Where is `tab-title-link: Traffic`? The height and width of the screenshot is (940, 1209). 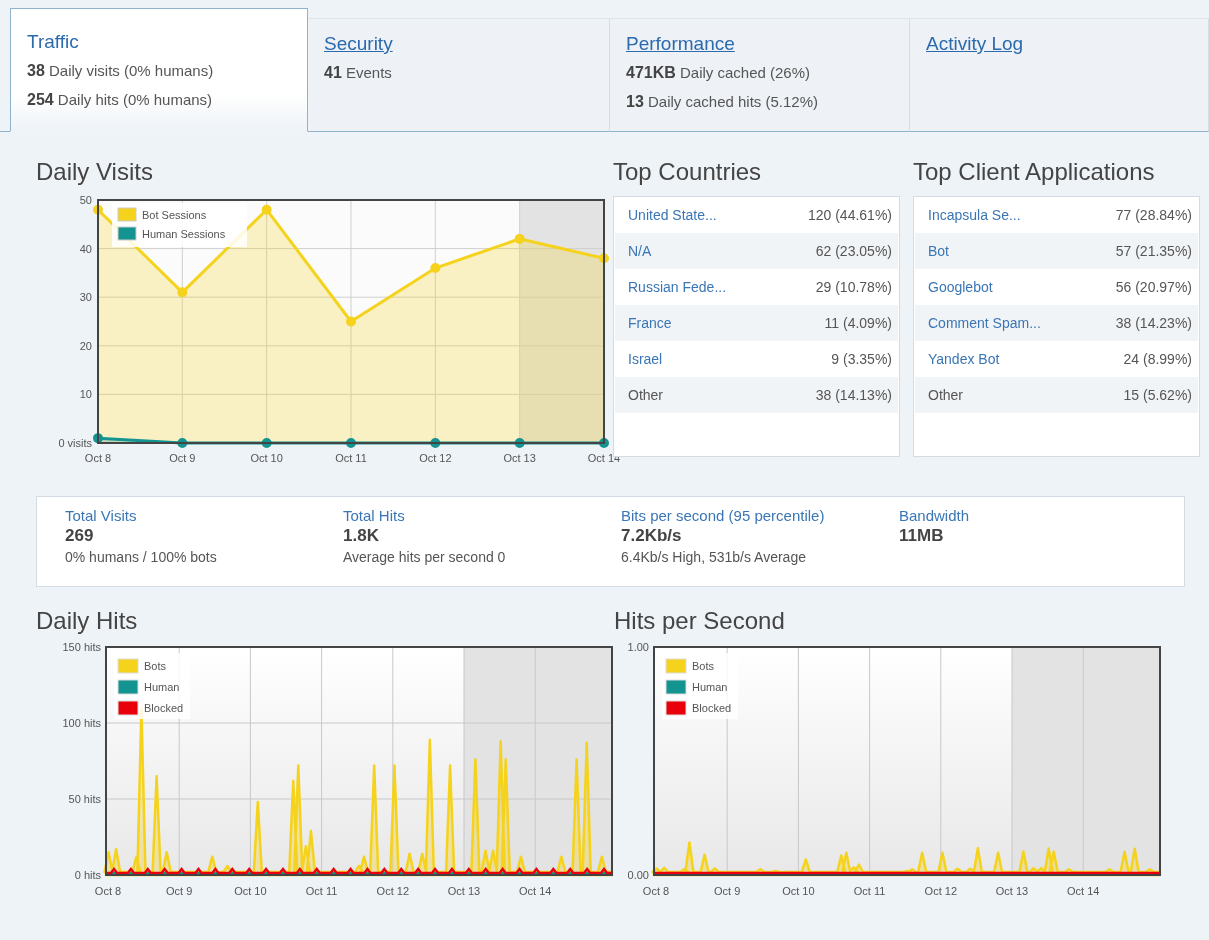 tab-title-link: Traffic is located at coordinates (53, 42).